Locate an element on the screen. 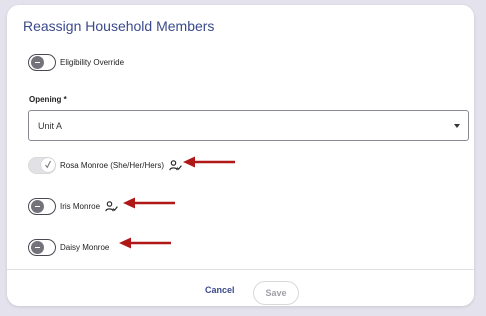  member-row-iris: Iris Monroe is located at coordinates (73, 206).